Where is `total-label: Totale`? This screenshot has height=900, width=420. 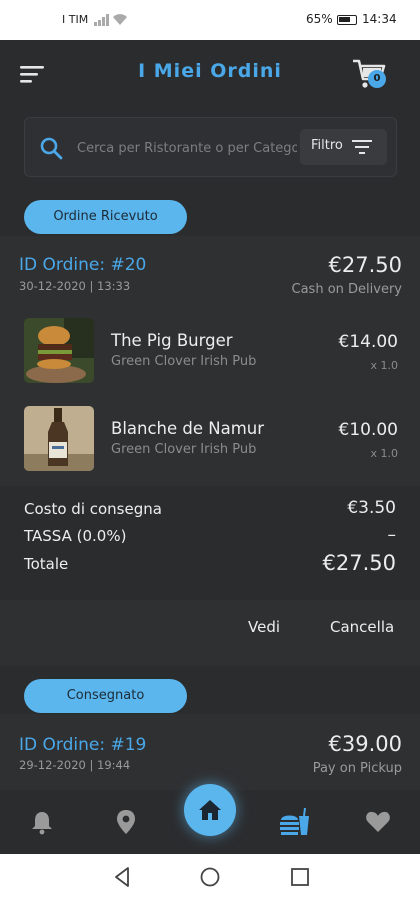 total-label: Totale is located at coordinates (46, 564).